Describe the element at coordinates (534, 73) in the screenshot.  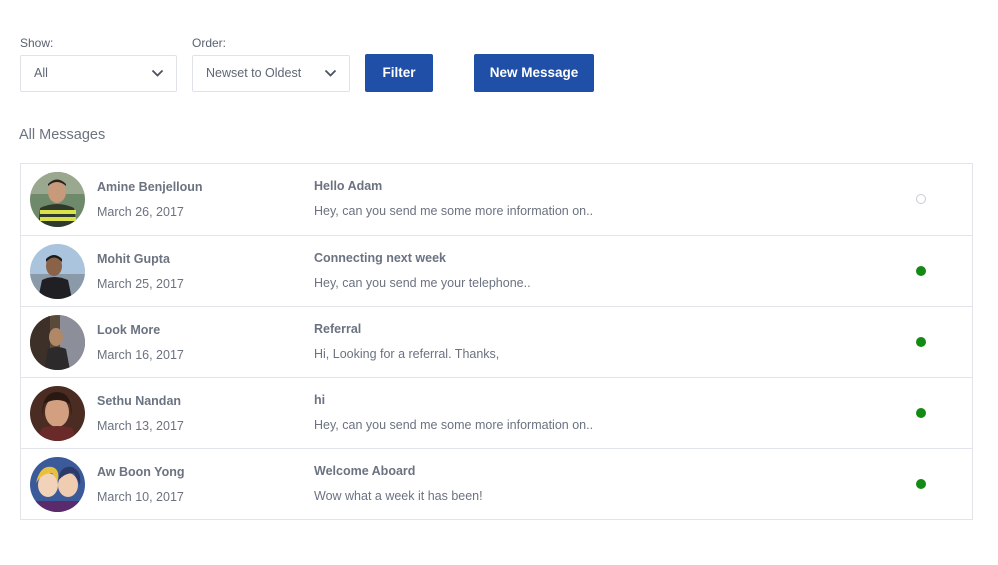
I see `new-message-button: New Message` at that location.